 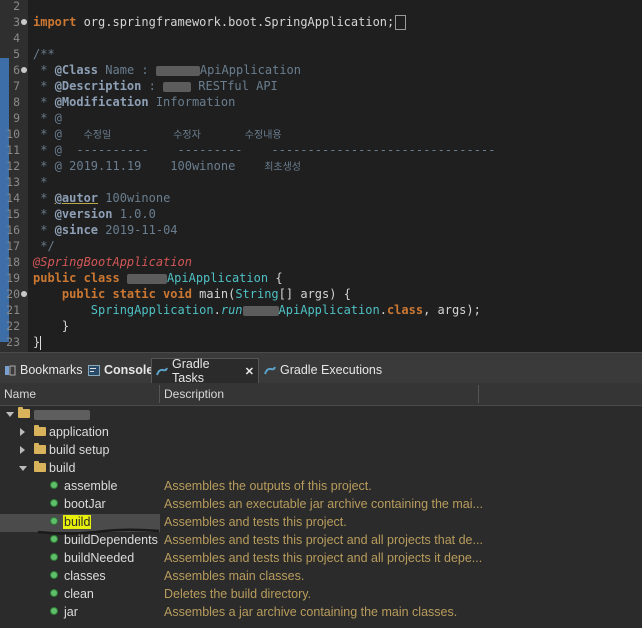 I want to click on tree-row-group: application, so click(x=321, y=433).